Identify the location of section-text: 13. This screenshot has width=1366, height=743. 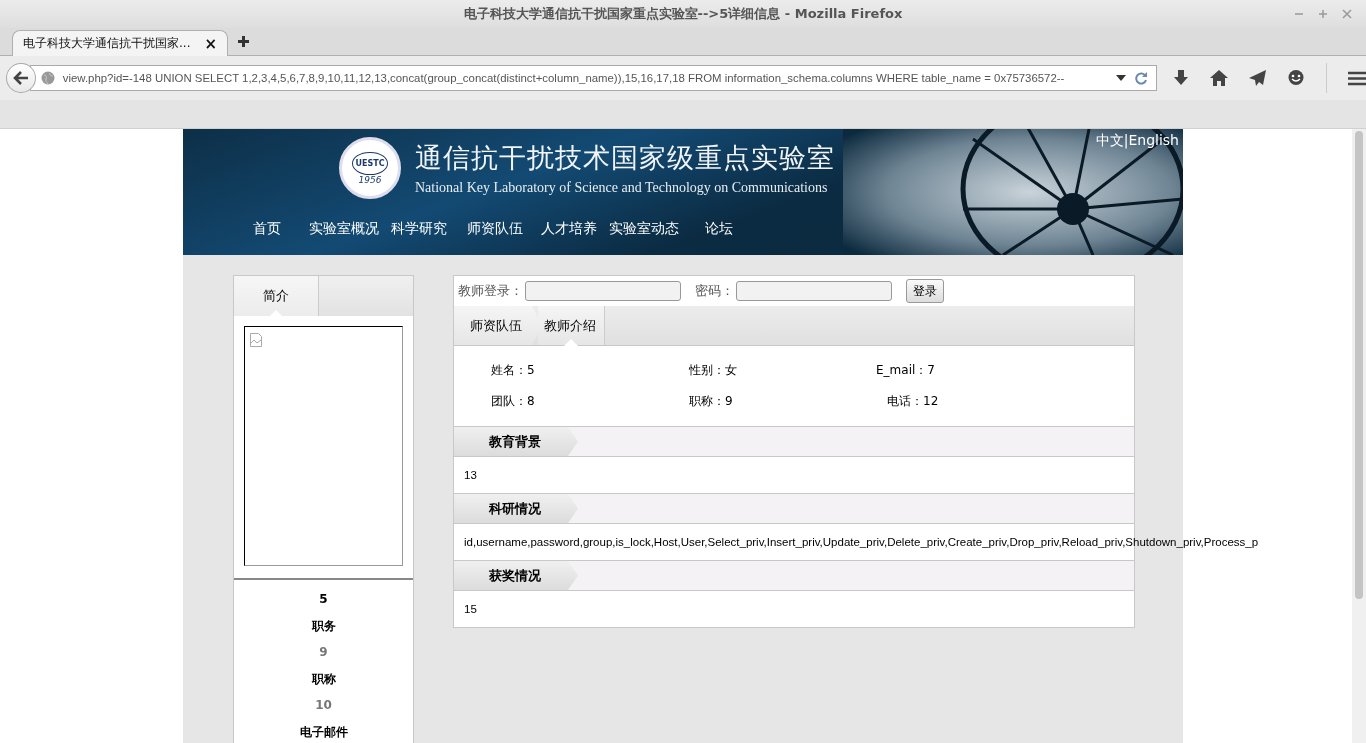
(470, 475).